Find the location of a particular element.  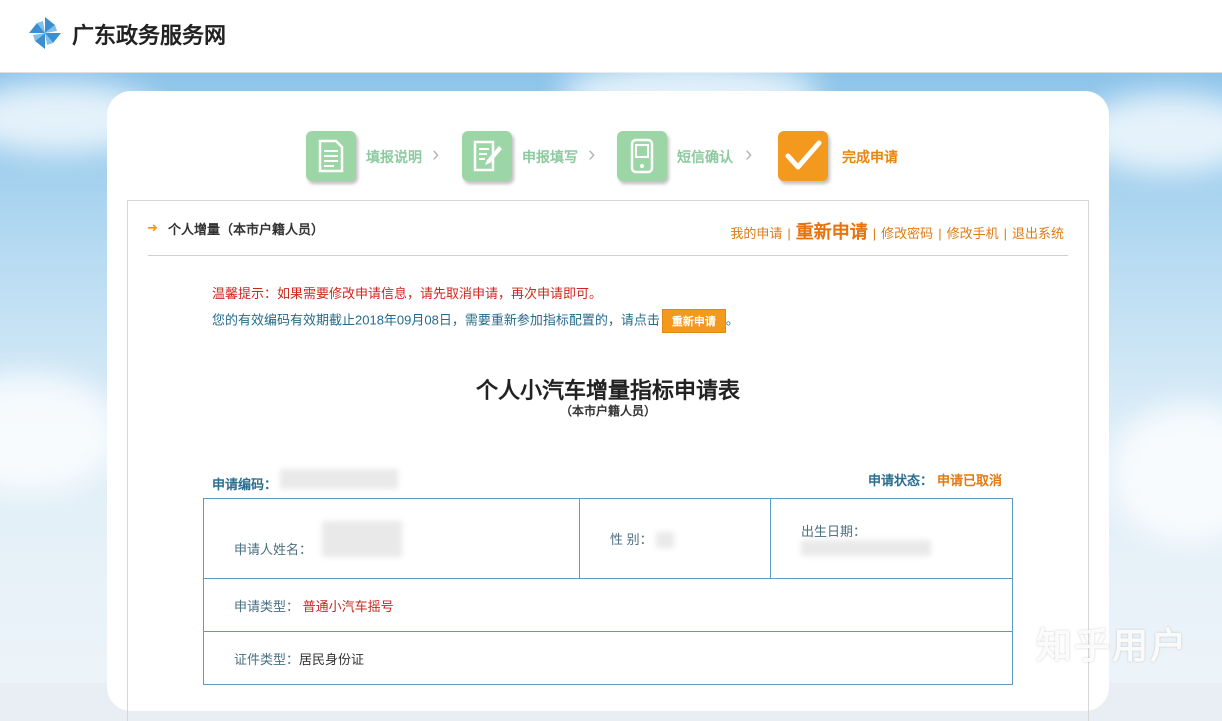

status-value: 申请已取消 is located at coordinates (969, 480).